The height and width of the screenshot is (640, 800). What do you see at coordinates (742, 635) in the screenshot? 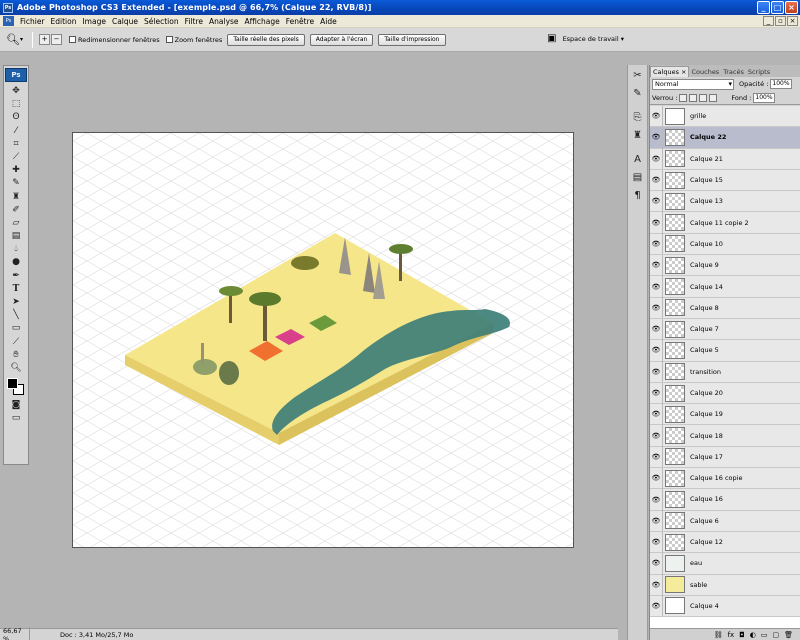
I see `add-mask-icon: ◘` at bounding box center [742, 635].